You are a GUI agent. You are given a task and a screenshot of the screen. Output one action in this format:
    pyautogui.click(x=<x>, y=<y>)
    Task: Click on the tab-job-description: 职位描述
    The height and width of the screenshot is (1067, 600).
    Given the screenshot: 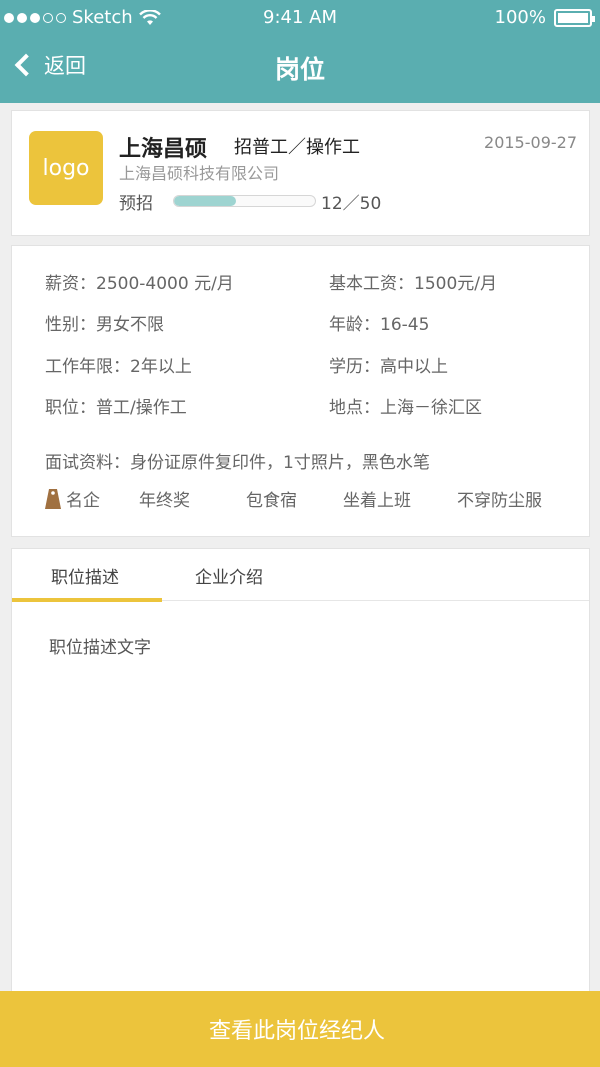 What is the action you would take?
    pyautogui.click(x=85, y=575)
    